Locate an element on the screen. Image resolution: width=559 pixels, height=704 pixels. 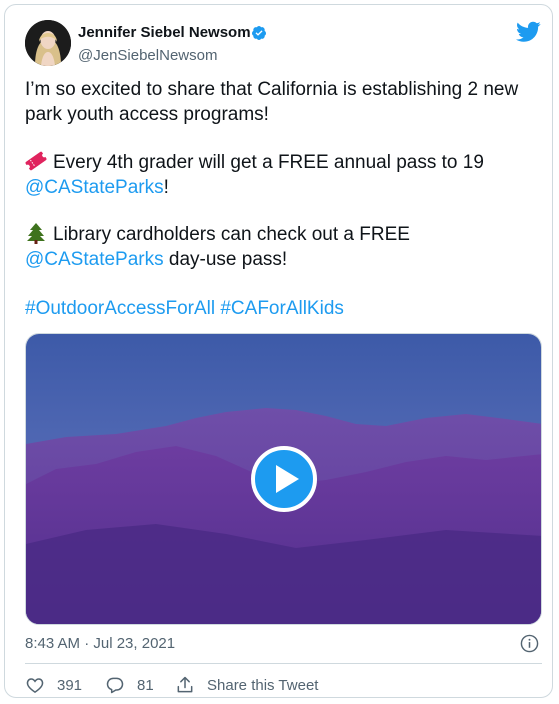
tweet-timestamp: 8:43 AM · Jul 23, 2021 is located at coordinates (100, 643).